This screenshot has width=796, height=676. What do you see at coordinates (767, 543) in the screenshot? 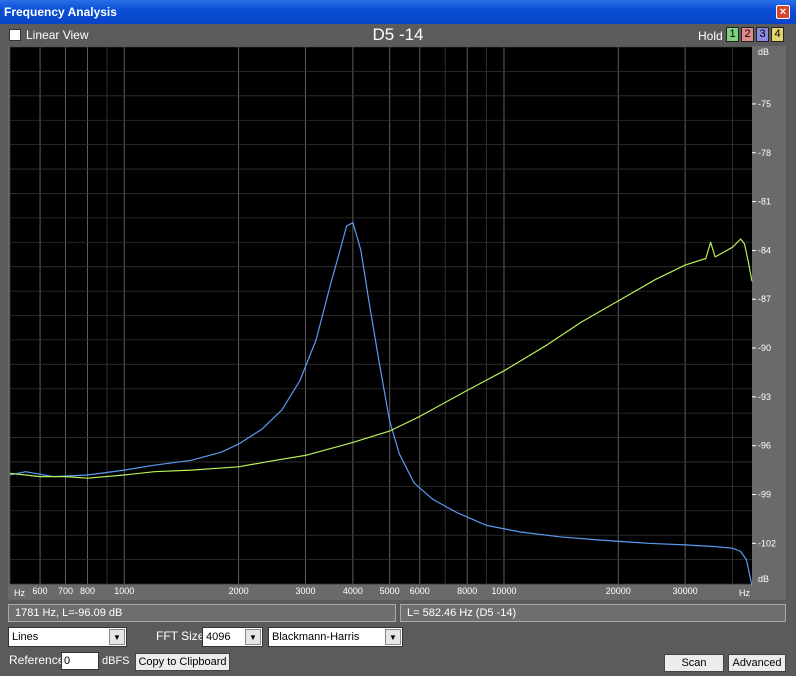
I see `y-tick-label: -102` at bounding box center [767, 543].